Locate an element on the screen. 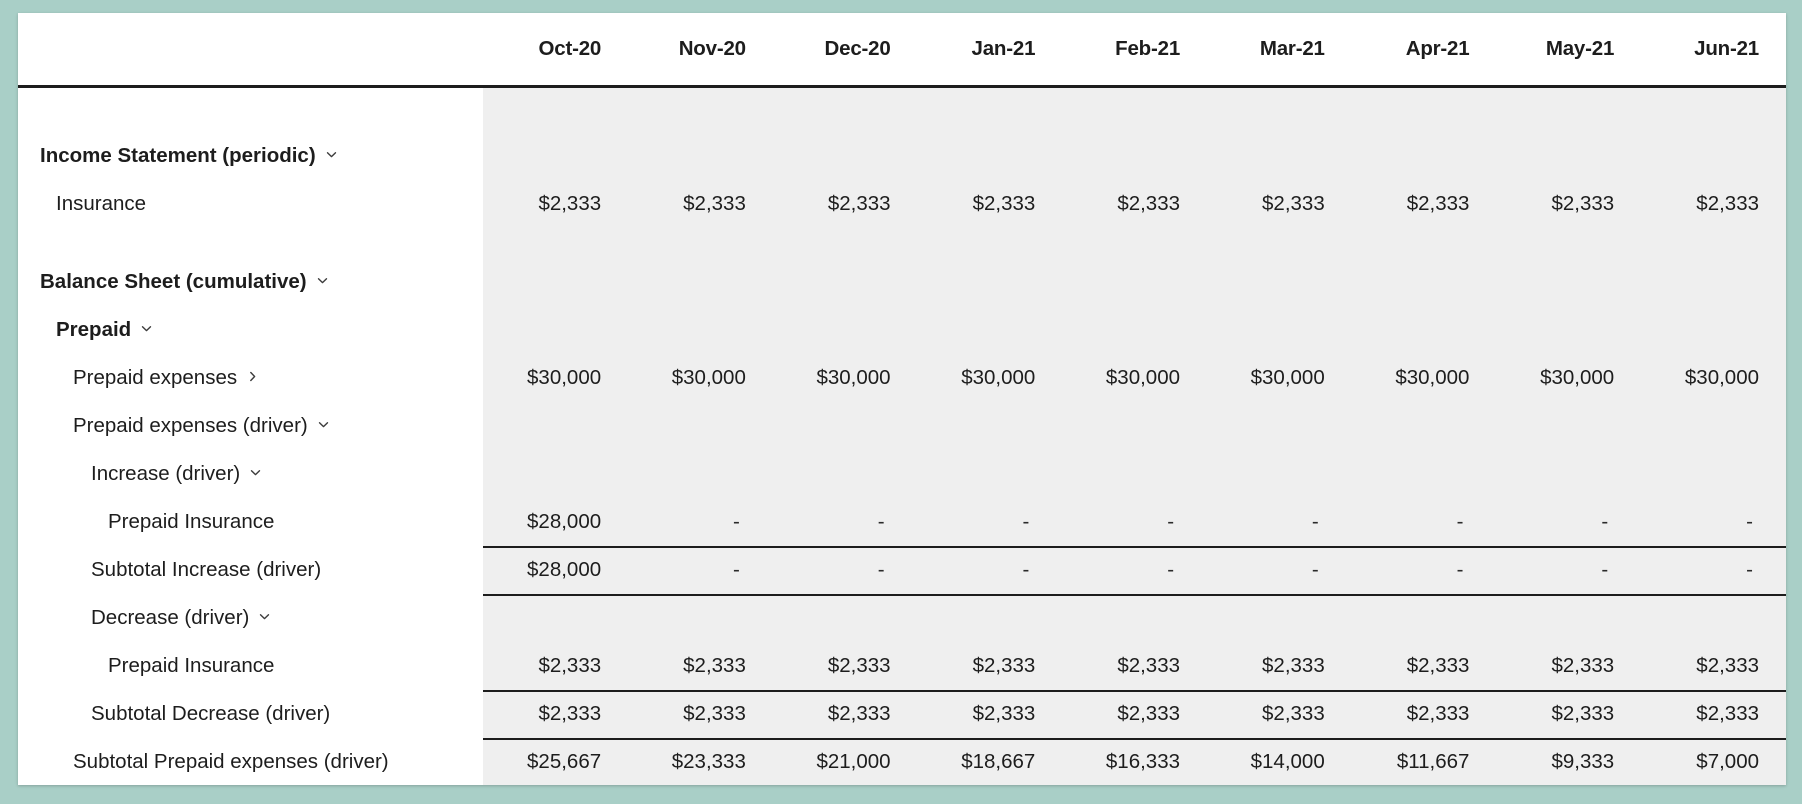 This screenshot has height=804, width=1802. cell-insurance-Mar-21: $2,333 is located at coordinates (1279, 204).